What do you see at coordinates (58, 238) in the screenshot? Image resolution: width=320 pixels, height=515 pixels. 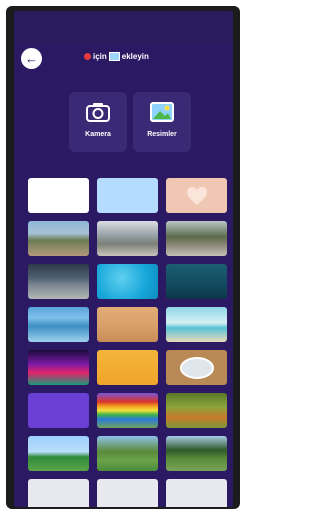 I see `bg-park-path` at bounding box center [58, 238].